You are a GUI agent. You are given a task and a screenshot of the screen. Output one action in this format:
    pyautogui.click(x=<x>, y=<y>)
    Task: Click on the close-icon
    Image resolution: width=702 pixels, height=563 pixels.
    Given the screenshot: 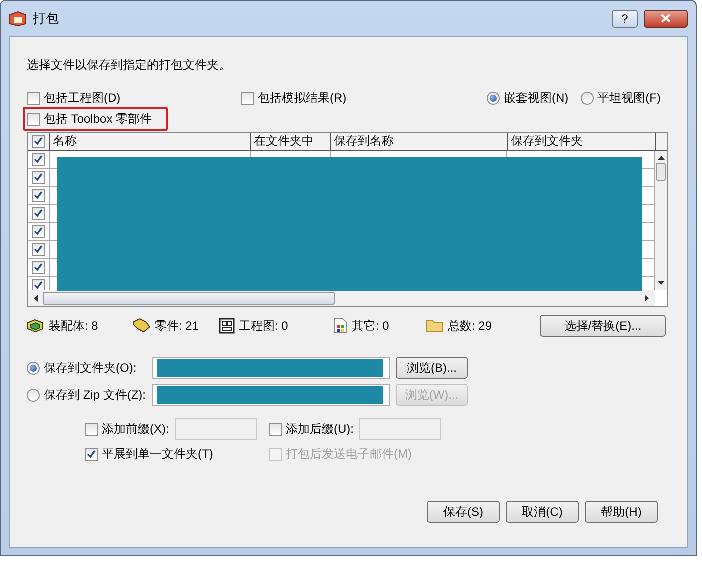 What is the action you would take?
    pyautogui.click(x=666, y=18)
    